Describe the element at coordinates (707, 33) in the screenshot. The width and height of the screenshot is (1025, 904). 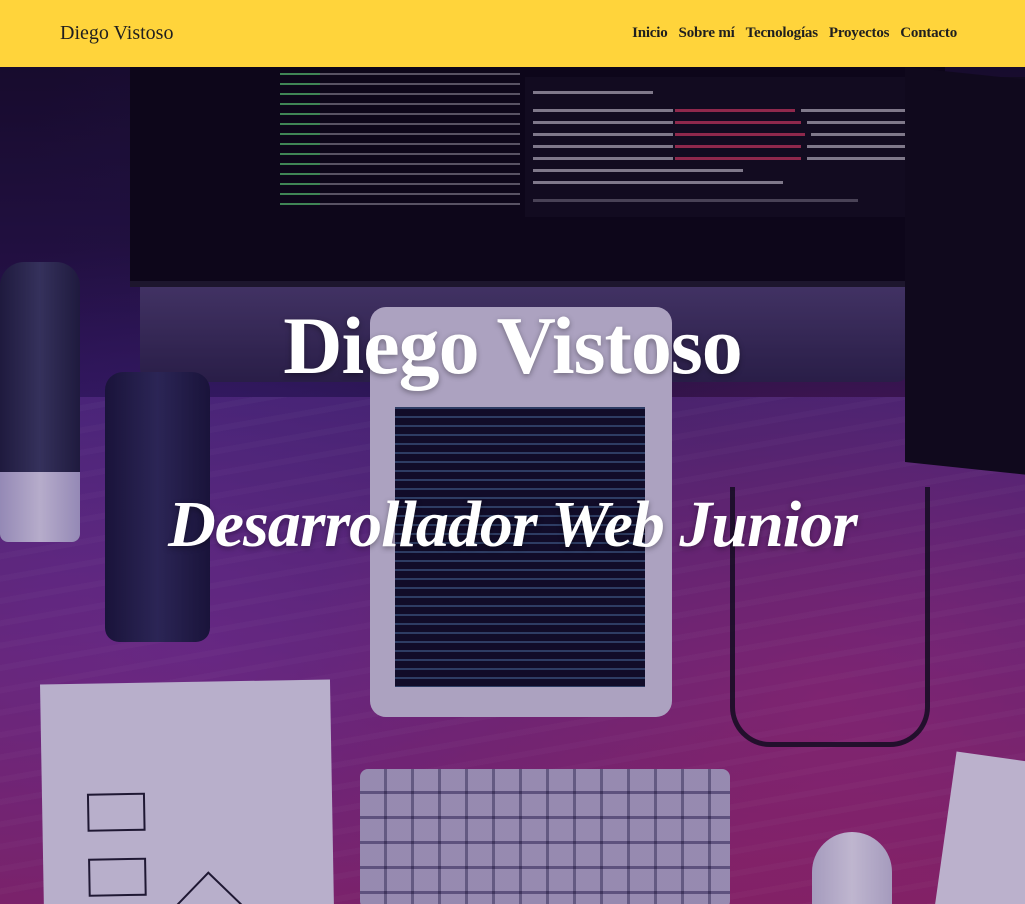
I see `nav-link-sobre-mi: Sobre mí` at that location.